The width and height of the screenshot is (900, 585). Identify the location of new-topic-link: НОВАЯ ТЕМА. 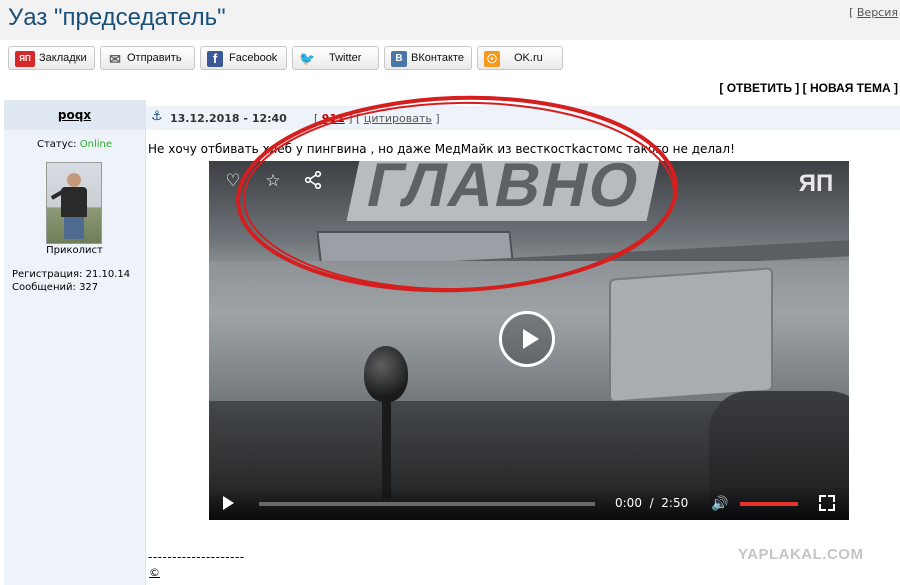
(850, 88).